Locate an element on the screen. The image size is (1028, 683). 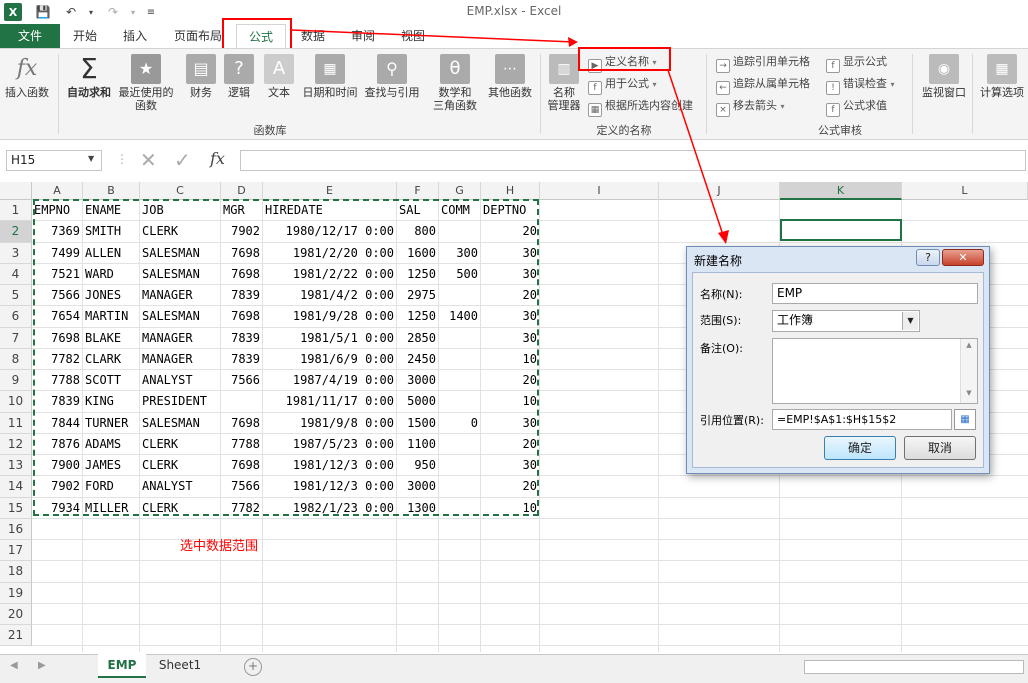
insert-function-fx-icon: fx is located at coordinates (217, 158).